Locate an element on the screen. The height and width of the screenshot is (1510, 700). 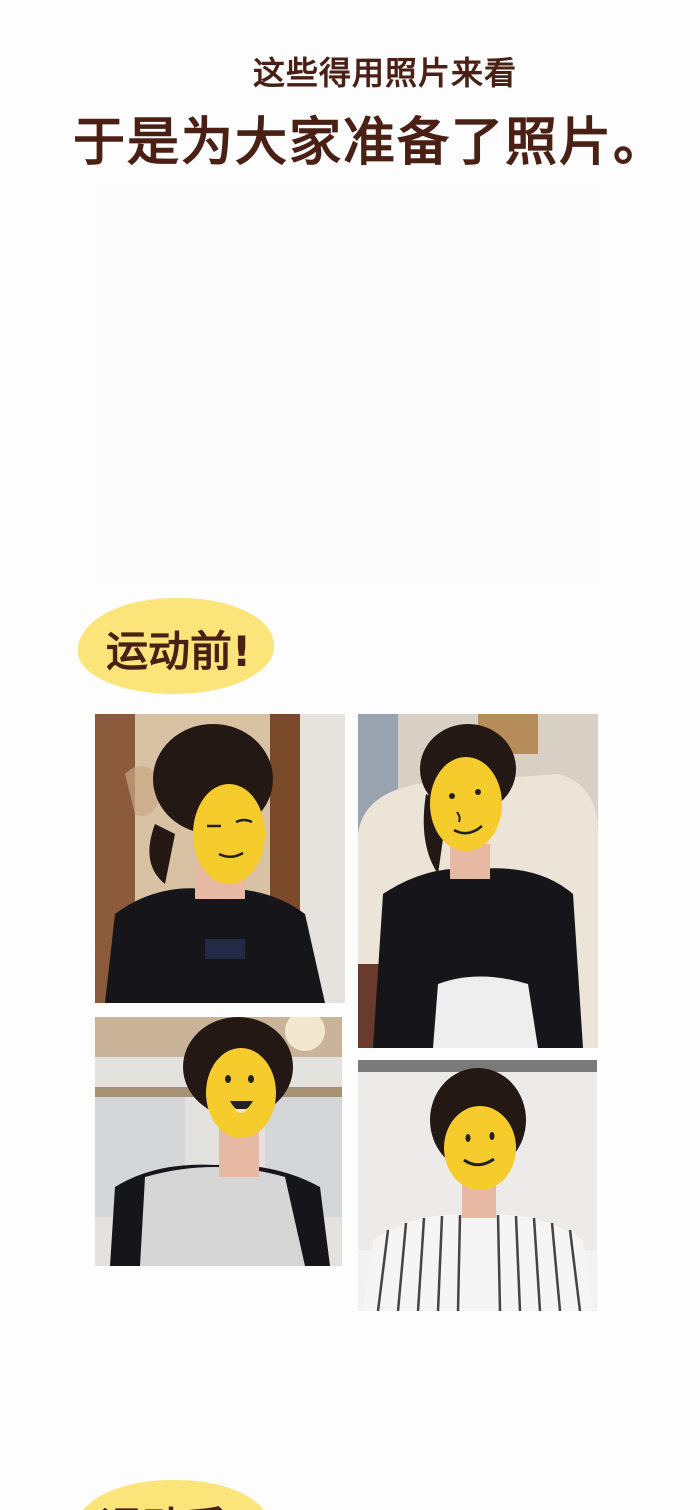
after-label: 运动后! is located at coordinates (172, 1502).